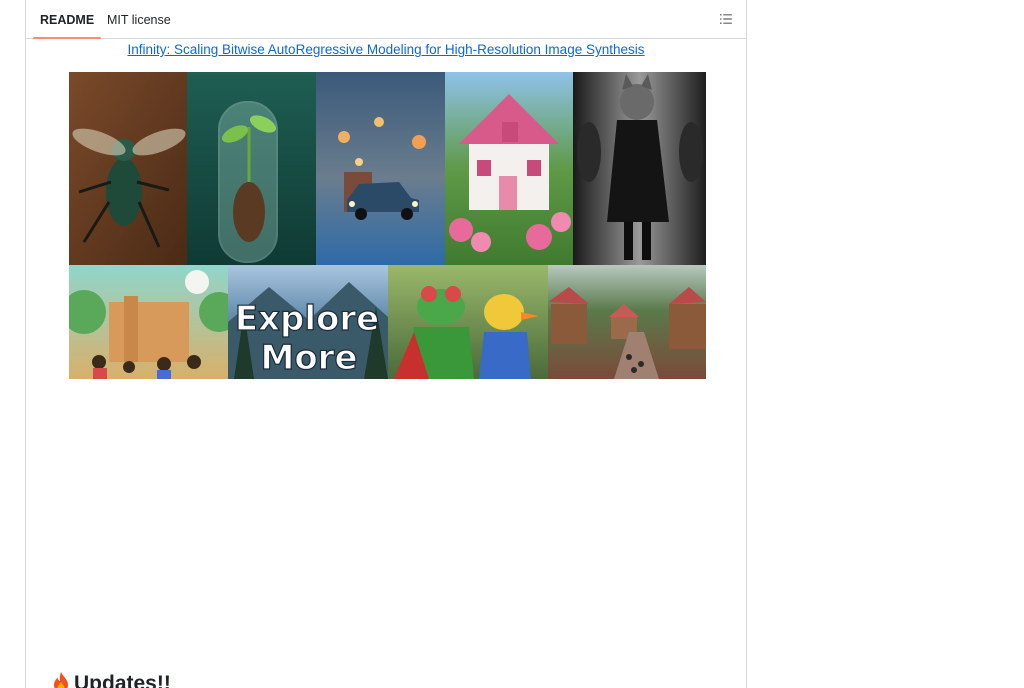  What do you see at coordinates (639, 168) in the screenshot?
I see `tile-cat-in-black-coat` at bounding box center [639, 168].